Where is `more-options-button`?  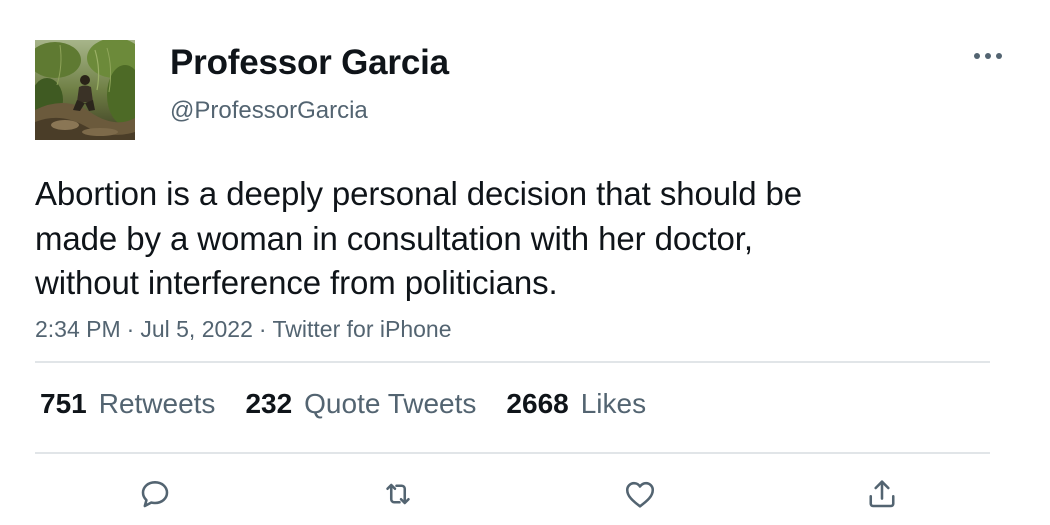
more-options-button is located at coordinates (988, 56).